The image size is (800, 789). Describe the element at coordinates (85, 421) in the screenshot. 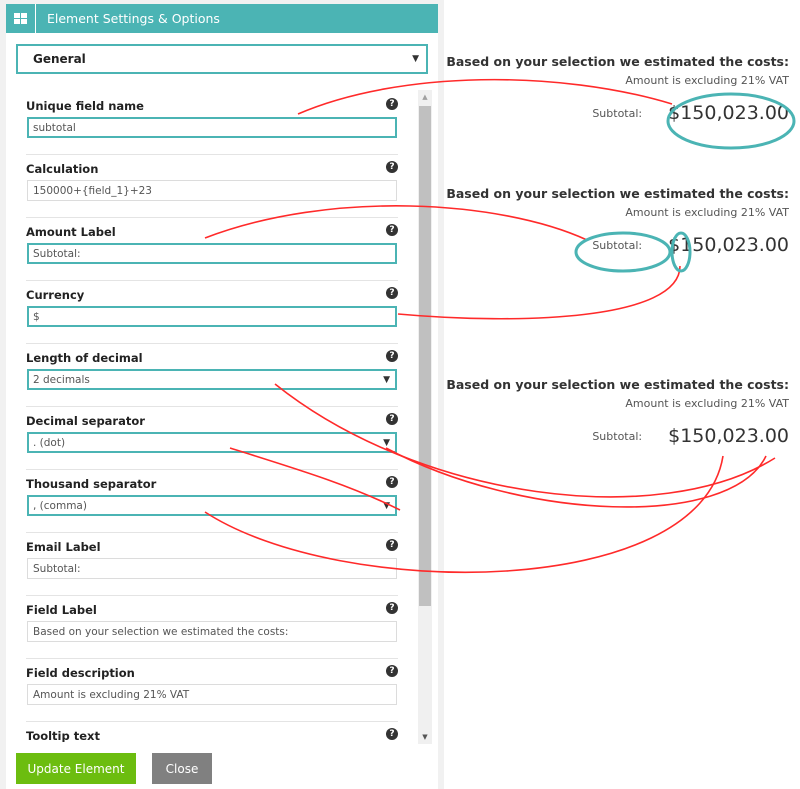

I see `field-label: Decimal separator` at that location.